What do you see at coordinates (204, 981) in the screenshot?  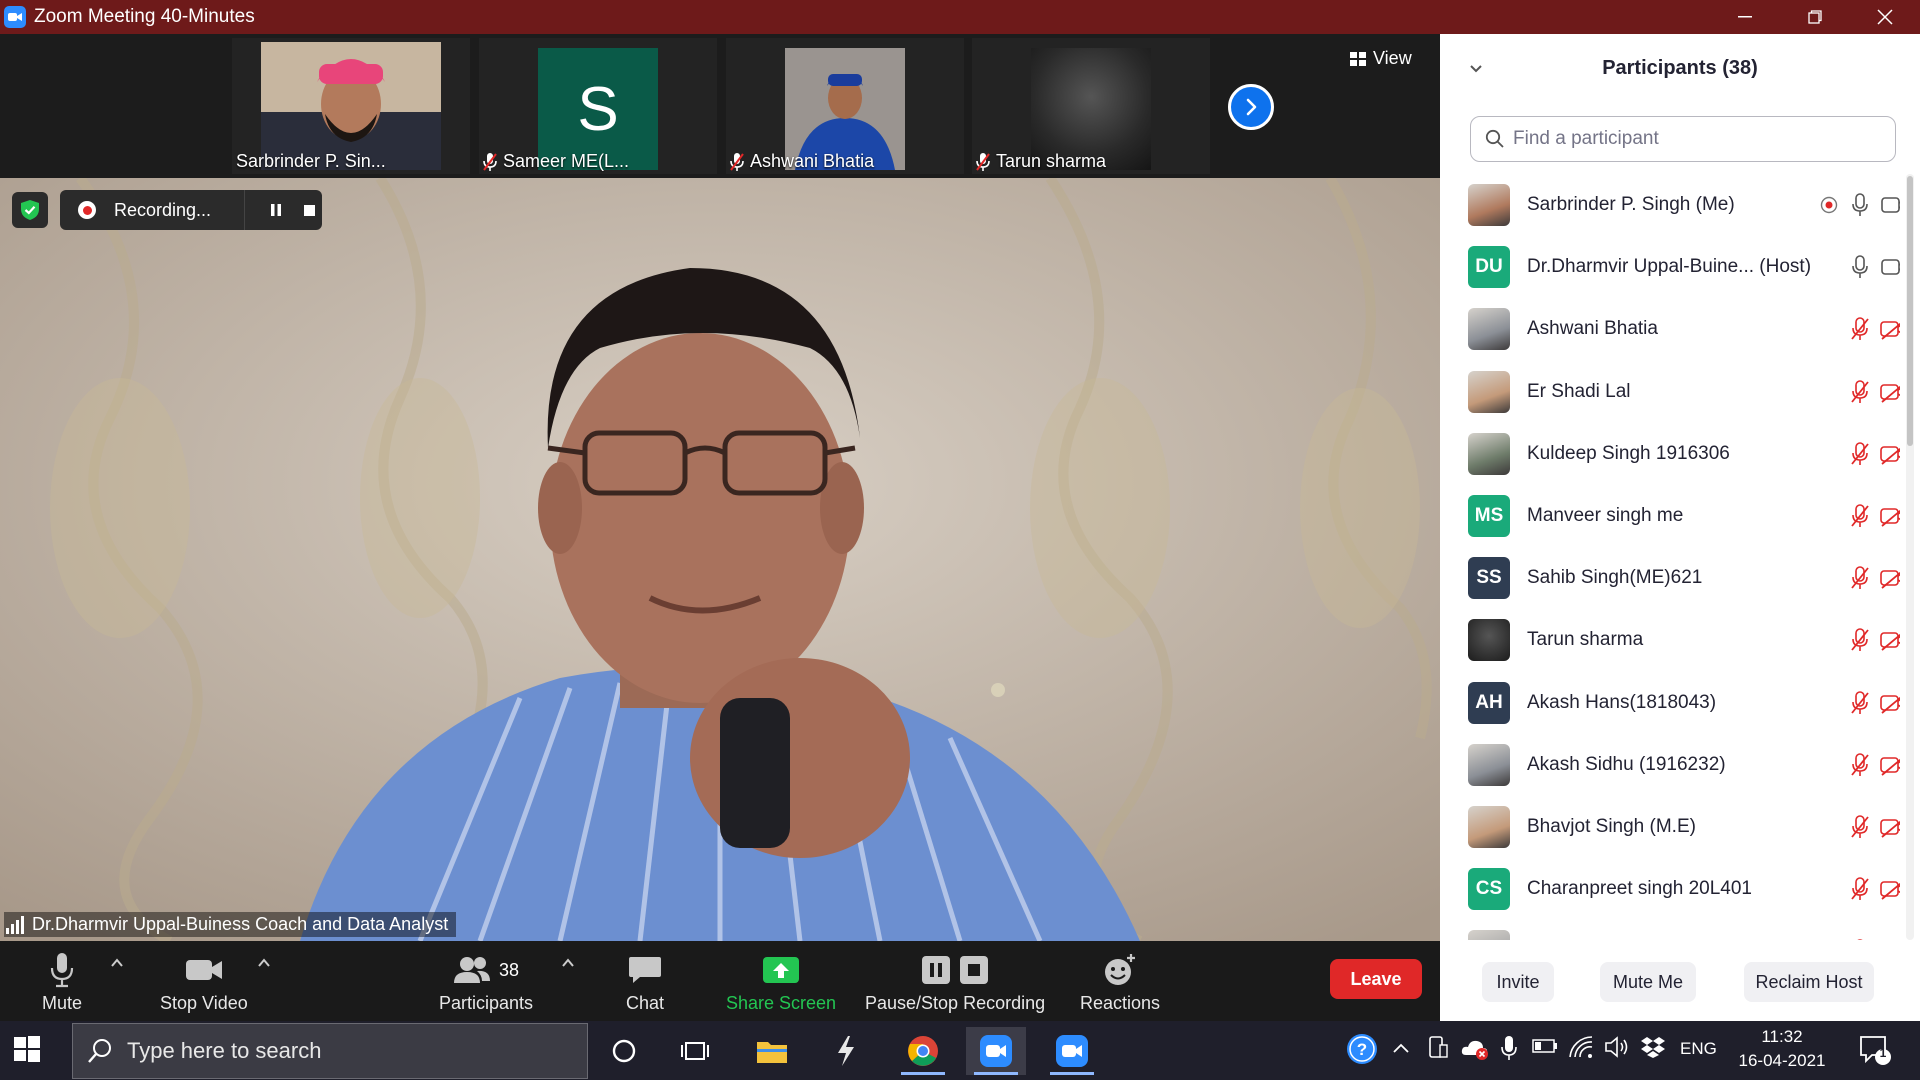 I see `stop-video-button: Stop Video` at bounding box center [204, 981].